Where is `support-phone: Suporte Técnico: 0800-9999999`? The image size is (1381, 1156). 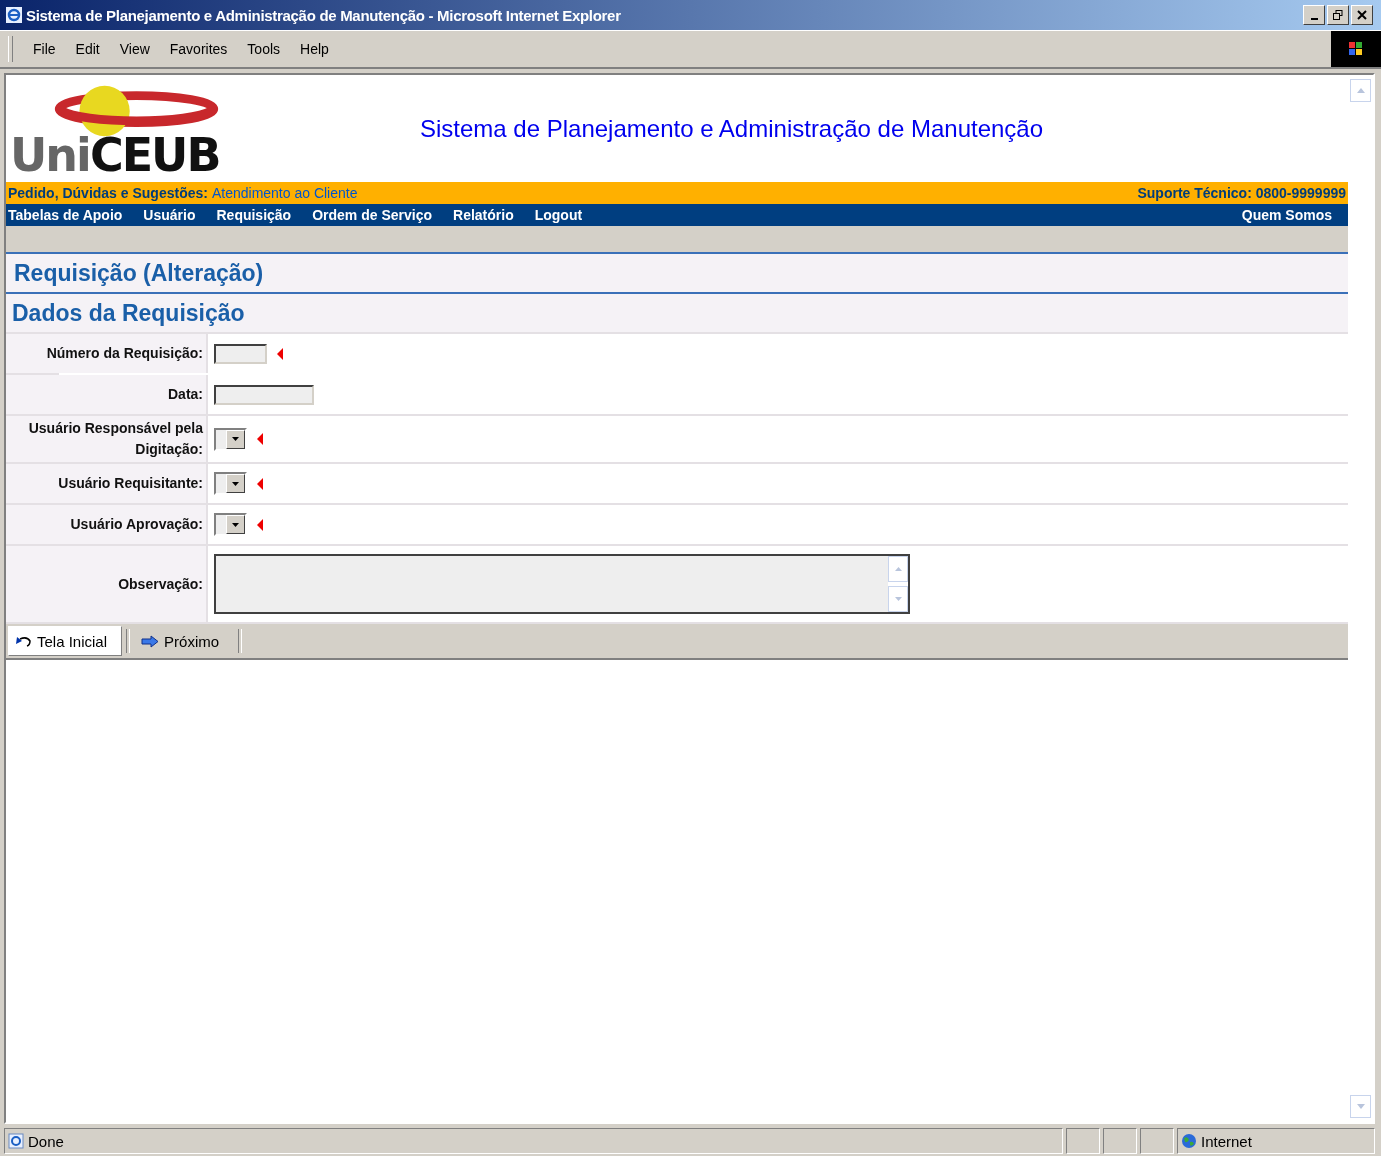
support-phone: Suporte Técnico: 0800-9999999 is located at coordinates (1241, 193).